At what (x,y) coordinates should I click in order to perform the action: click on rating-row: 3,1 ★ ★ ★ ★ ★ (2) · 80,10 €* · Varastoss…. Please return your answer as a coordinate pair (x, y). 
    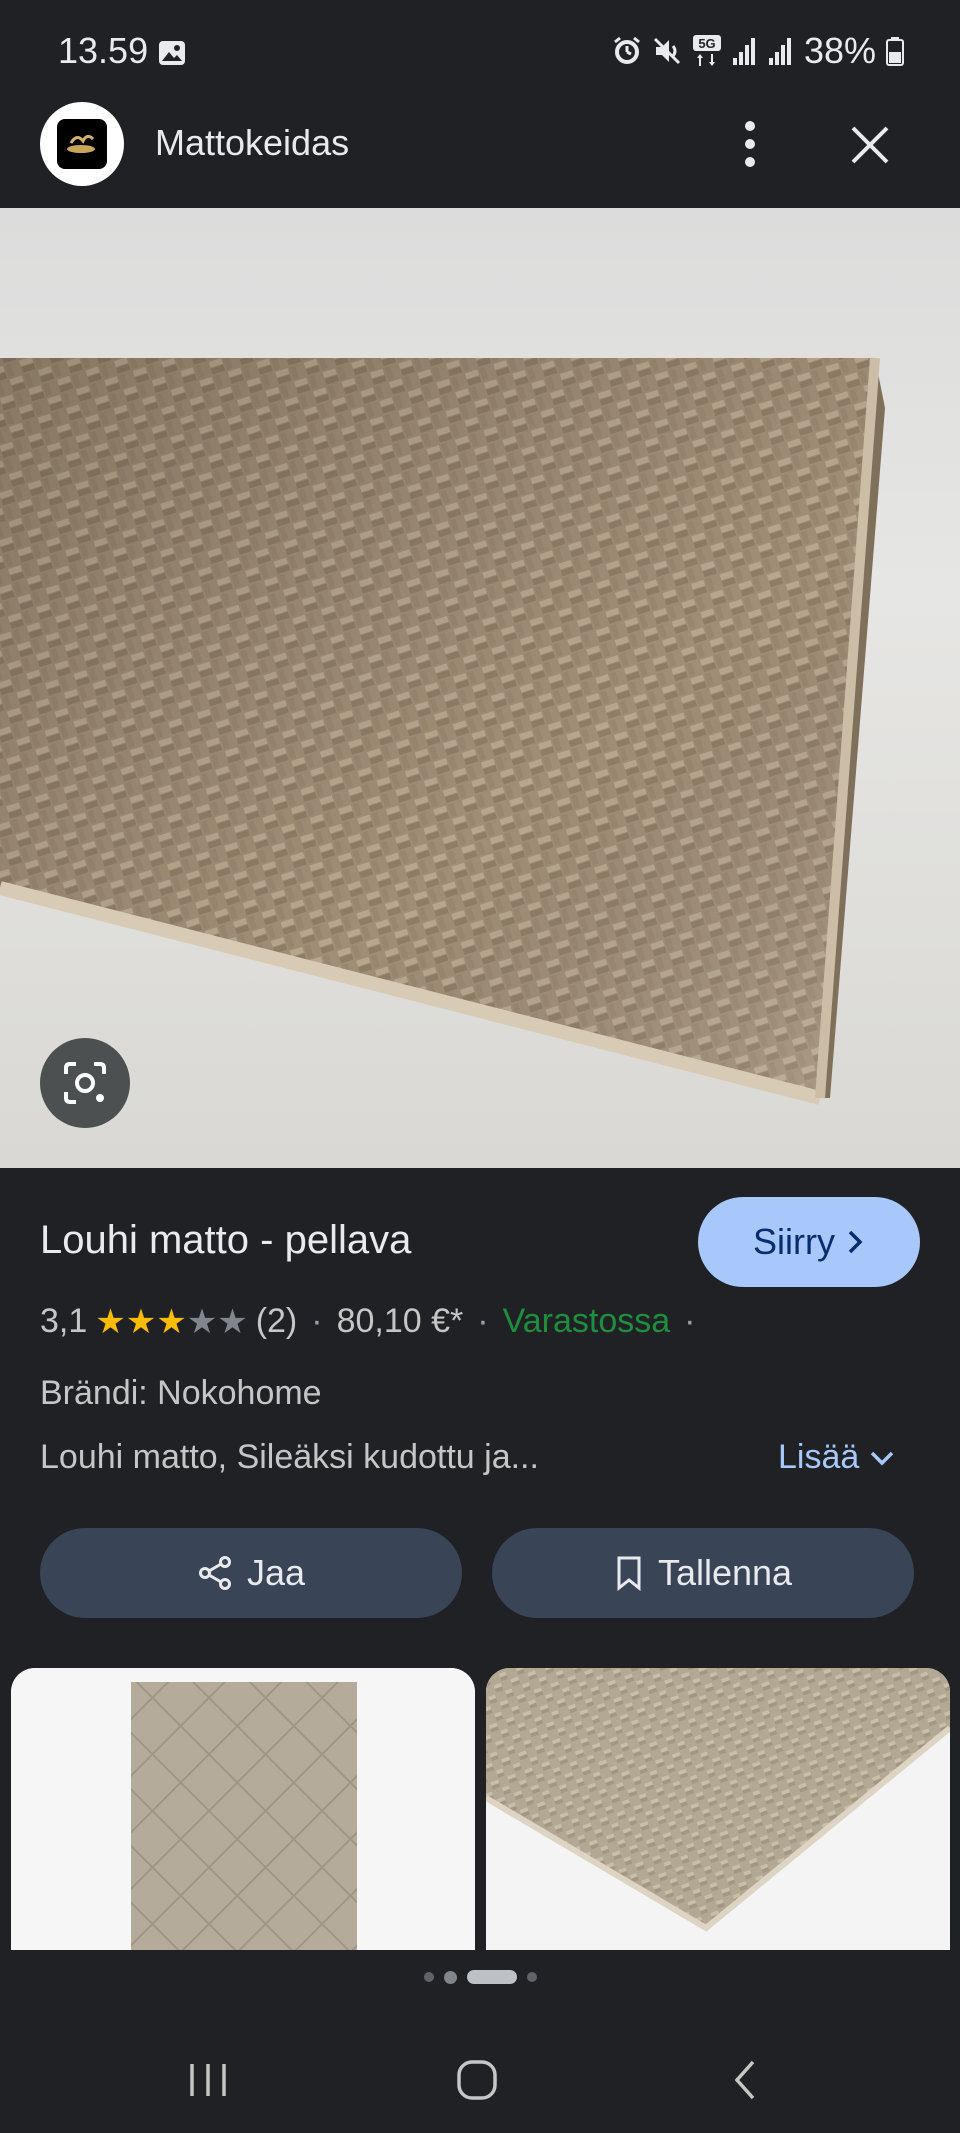
    Looking at the image, I should click on (374, 1321).